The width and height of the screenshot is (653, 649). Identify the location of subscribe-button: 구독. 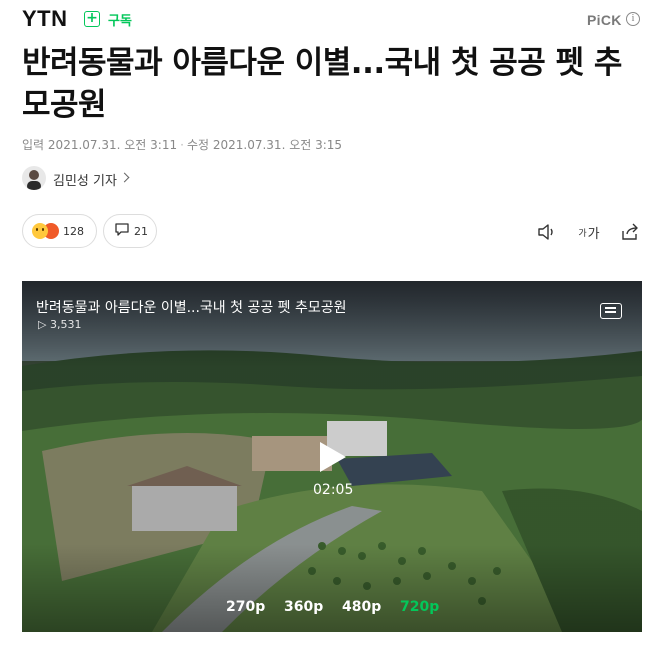
(120, 19).